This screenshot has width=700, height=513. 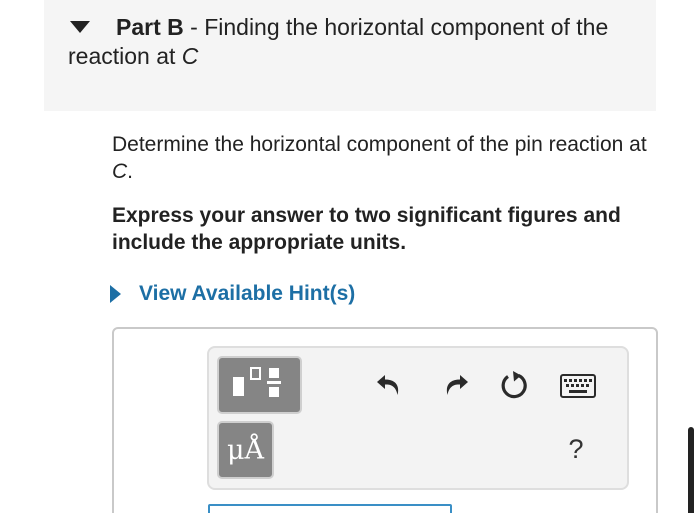 I want to click on keyboard-button, so click(x=578, y=386).